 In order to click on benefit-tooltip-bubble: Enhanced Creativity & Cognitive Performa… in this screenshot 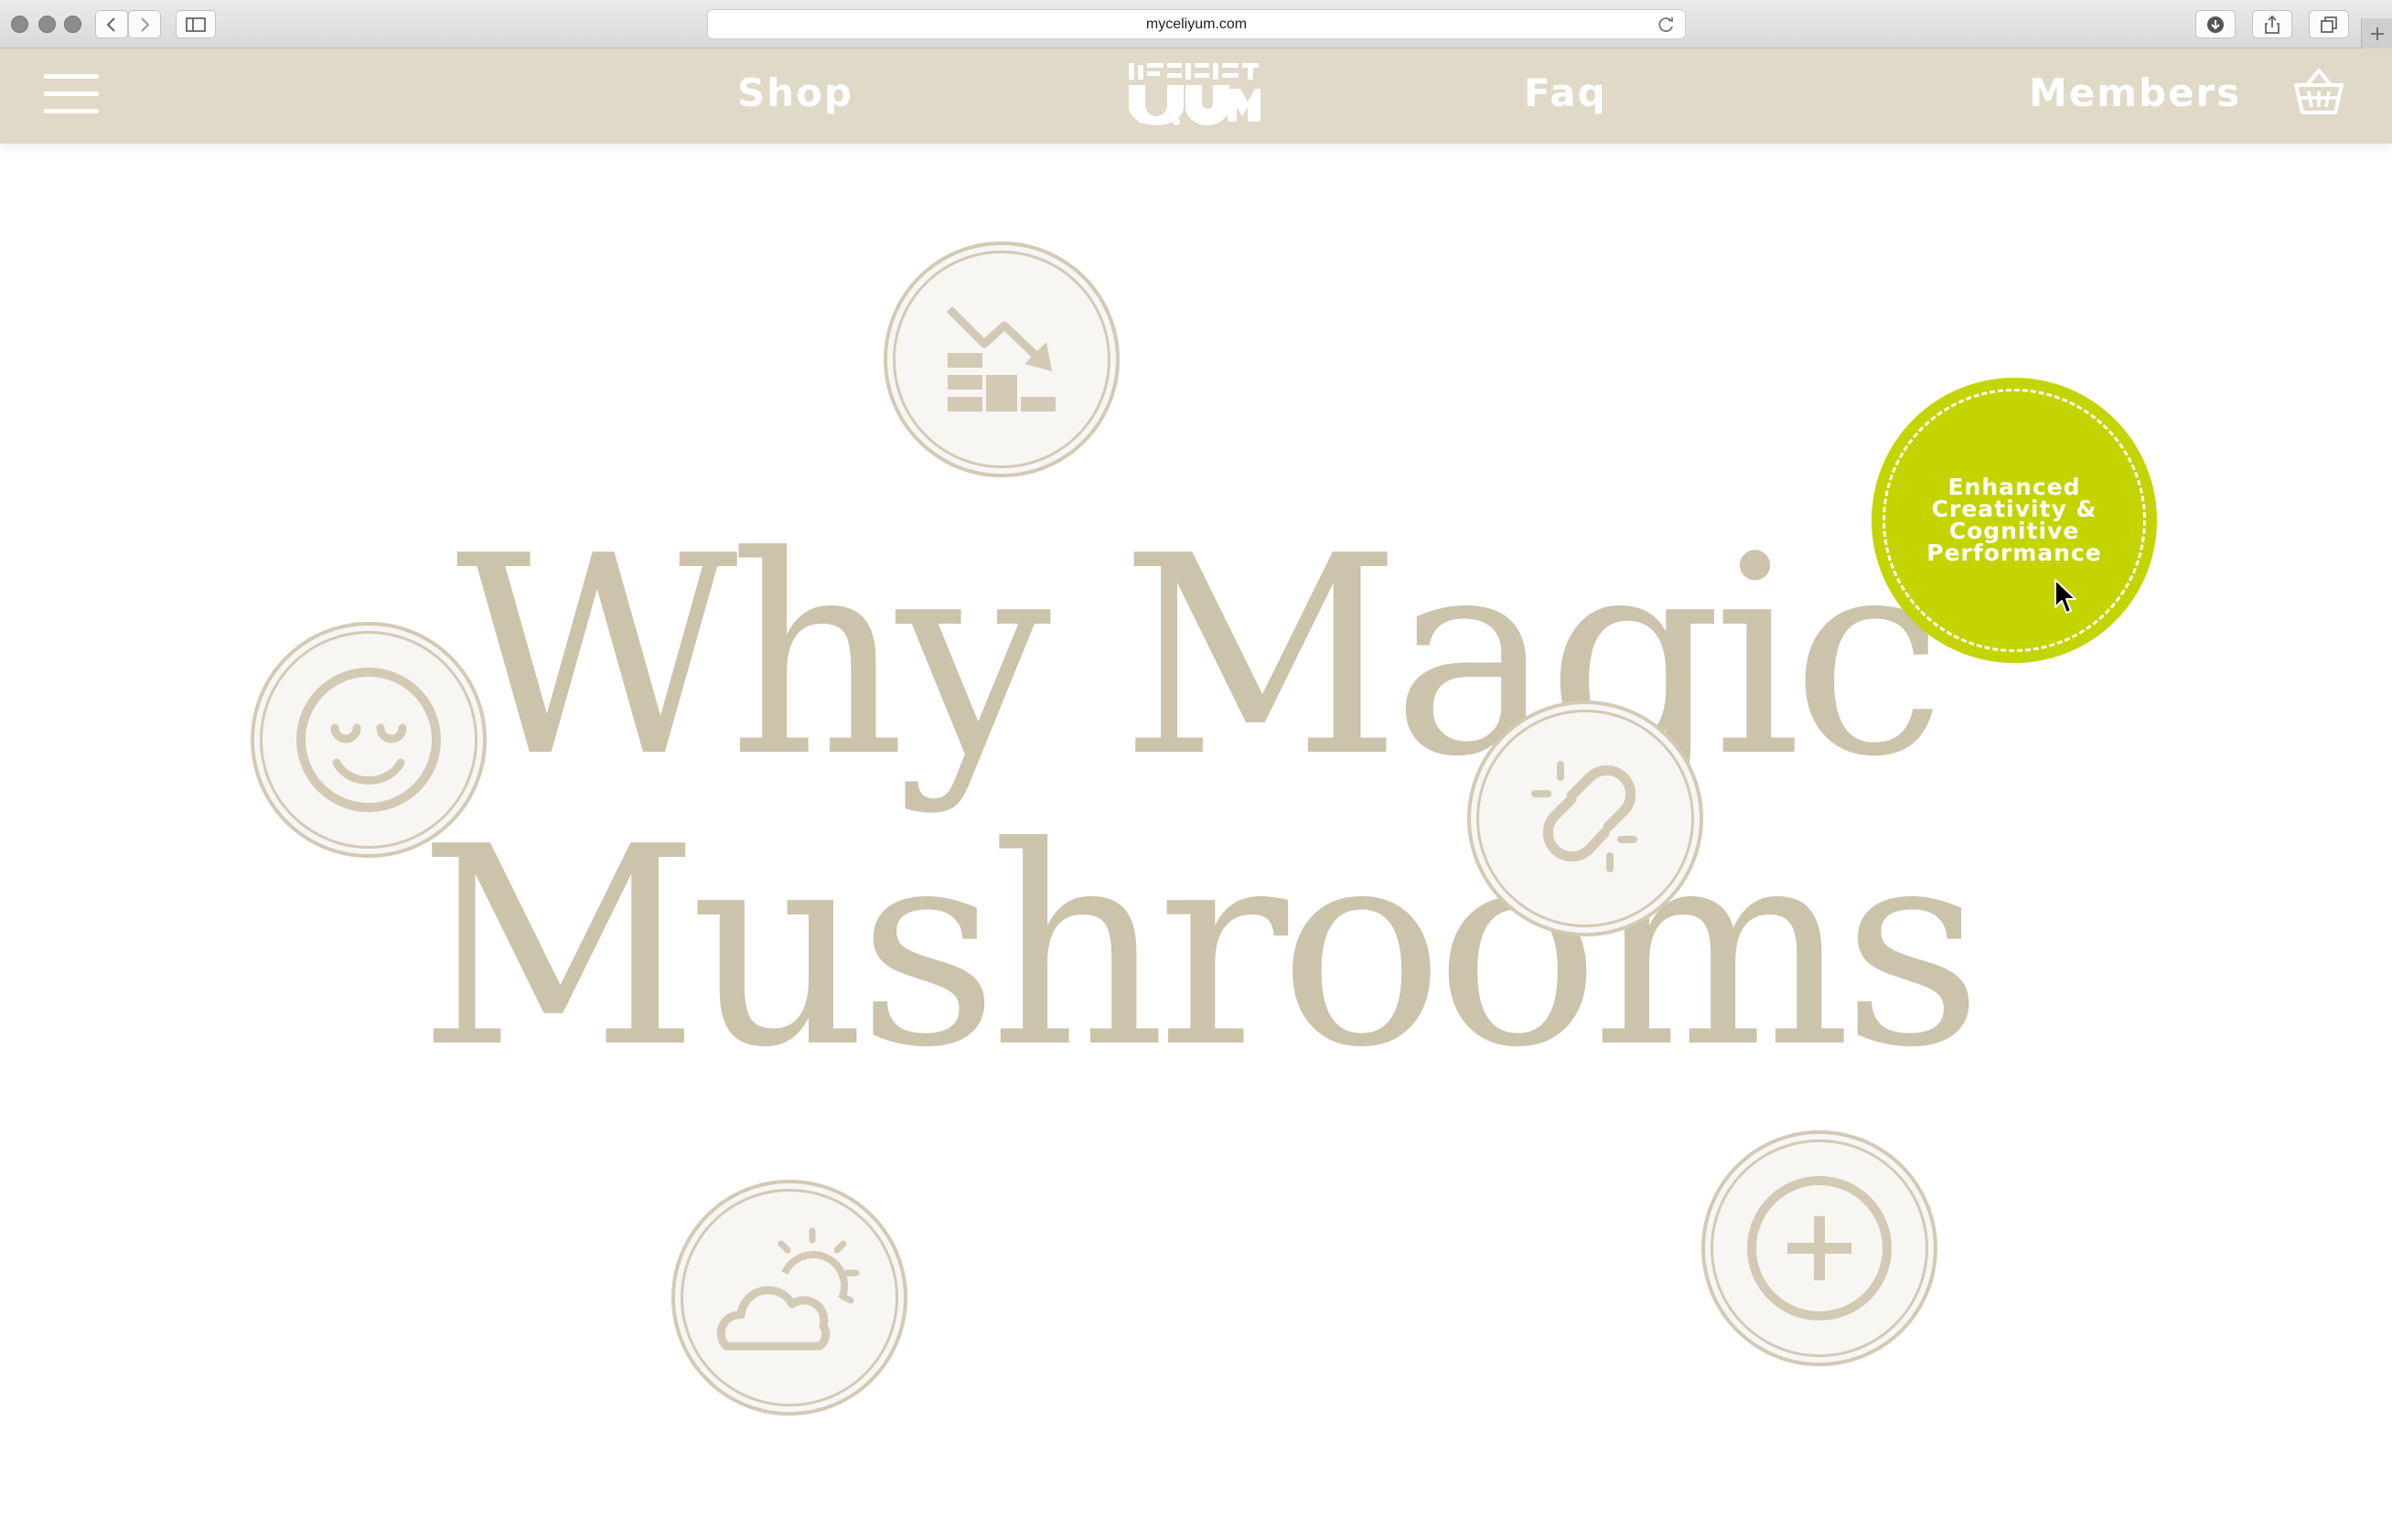, I will do `click(2014, 521)`.